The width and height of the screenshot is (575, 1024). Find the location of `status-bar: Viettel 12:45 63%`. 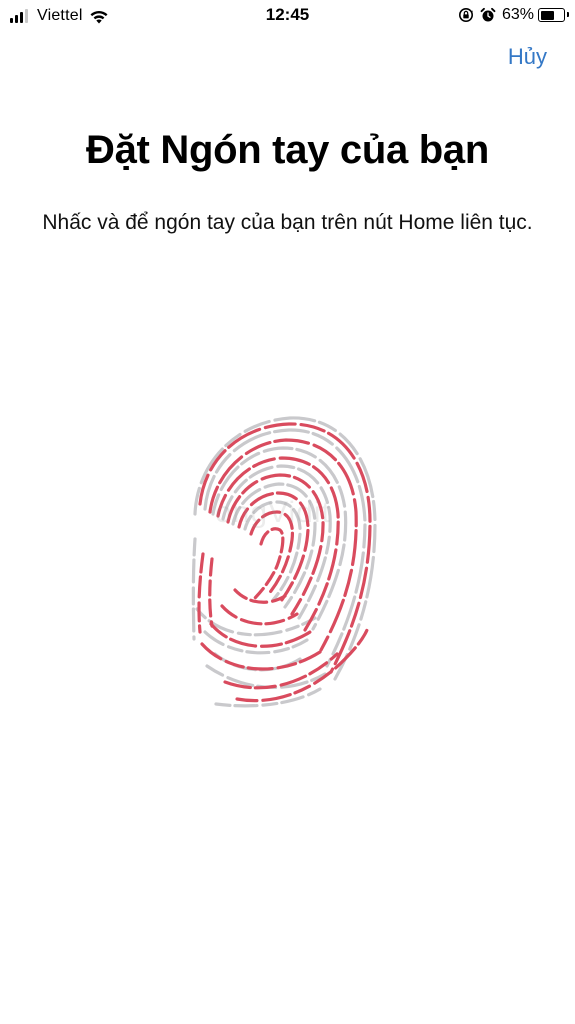

status-bar: Viettel 12:45 63% is located at coordinates (287, 16).